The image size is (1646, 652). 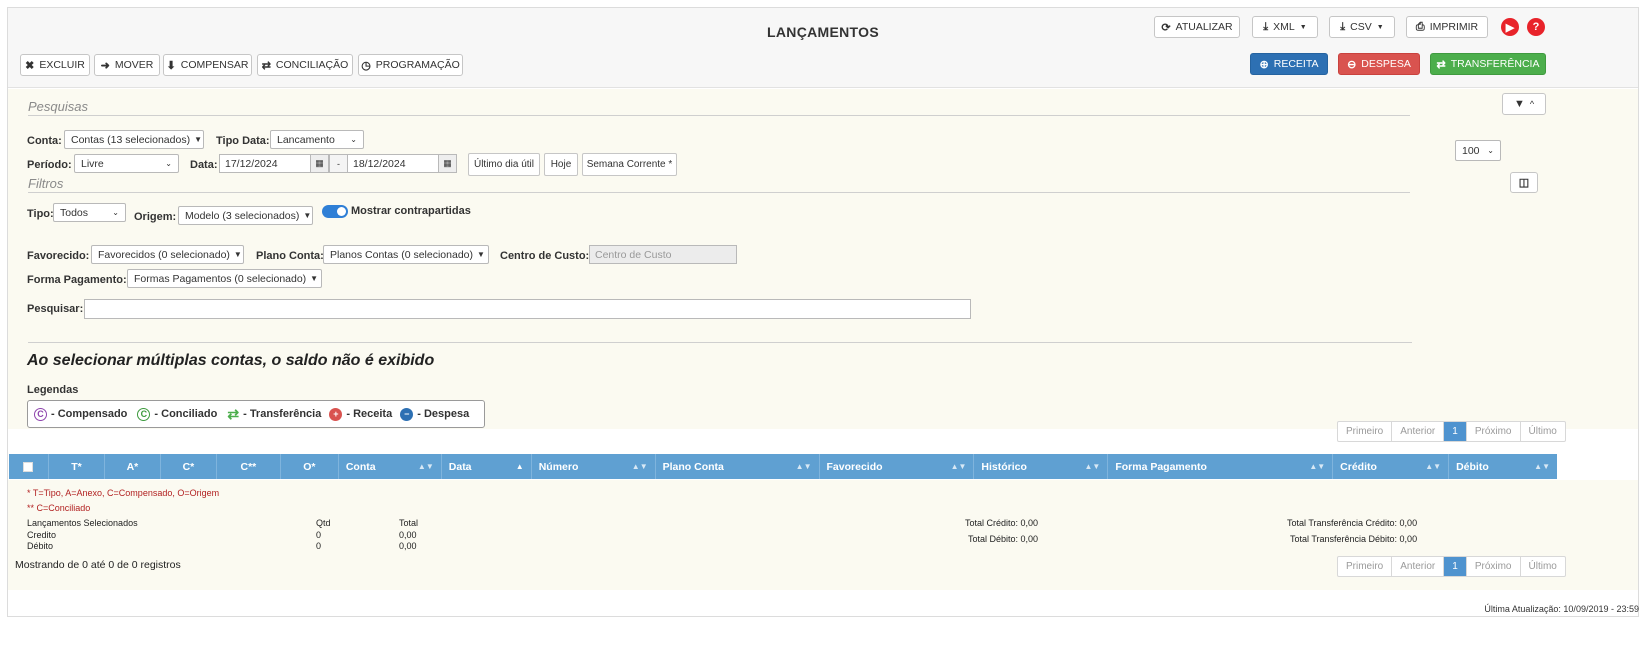 What do you see at coordinates (1524, 104) in the screenshot?
I see `filter-toggle-button: ▼ ^` at bounding box center [1524, 104].